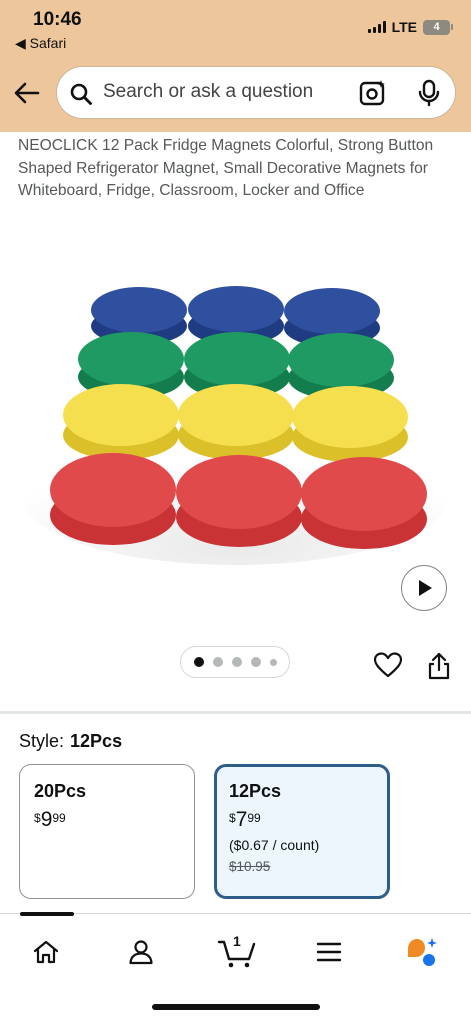 Image resolution: width=471 pixels, height=1020 pixels. Describe the element at coordinates (81, 94) in the screenshot. I see `search-icon` at that location.